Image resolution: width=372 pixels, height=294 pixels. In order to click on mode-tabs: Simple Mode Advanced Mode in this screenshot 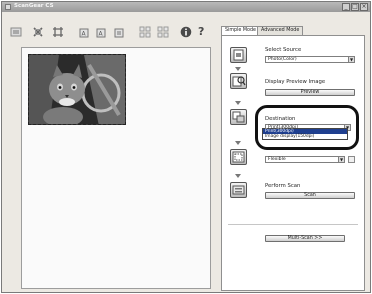, I will do `click(293, 31)`.